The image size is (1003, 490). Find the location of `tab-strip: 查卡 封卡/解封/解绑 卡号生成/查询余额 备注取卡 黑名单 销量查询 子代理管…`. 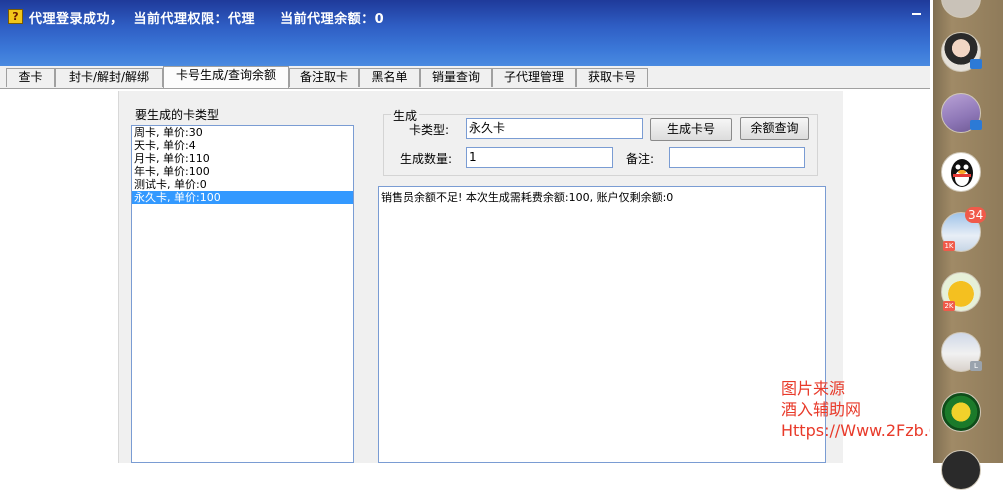

tab-strip: 查卡 封卡/解封/解绑 卡号生成/查询余额 备注取卡 黑名单 销量查询 子代理管… is located at coordinates (465, 77).